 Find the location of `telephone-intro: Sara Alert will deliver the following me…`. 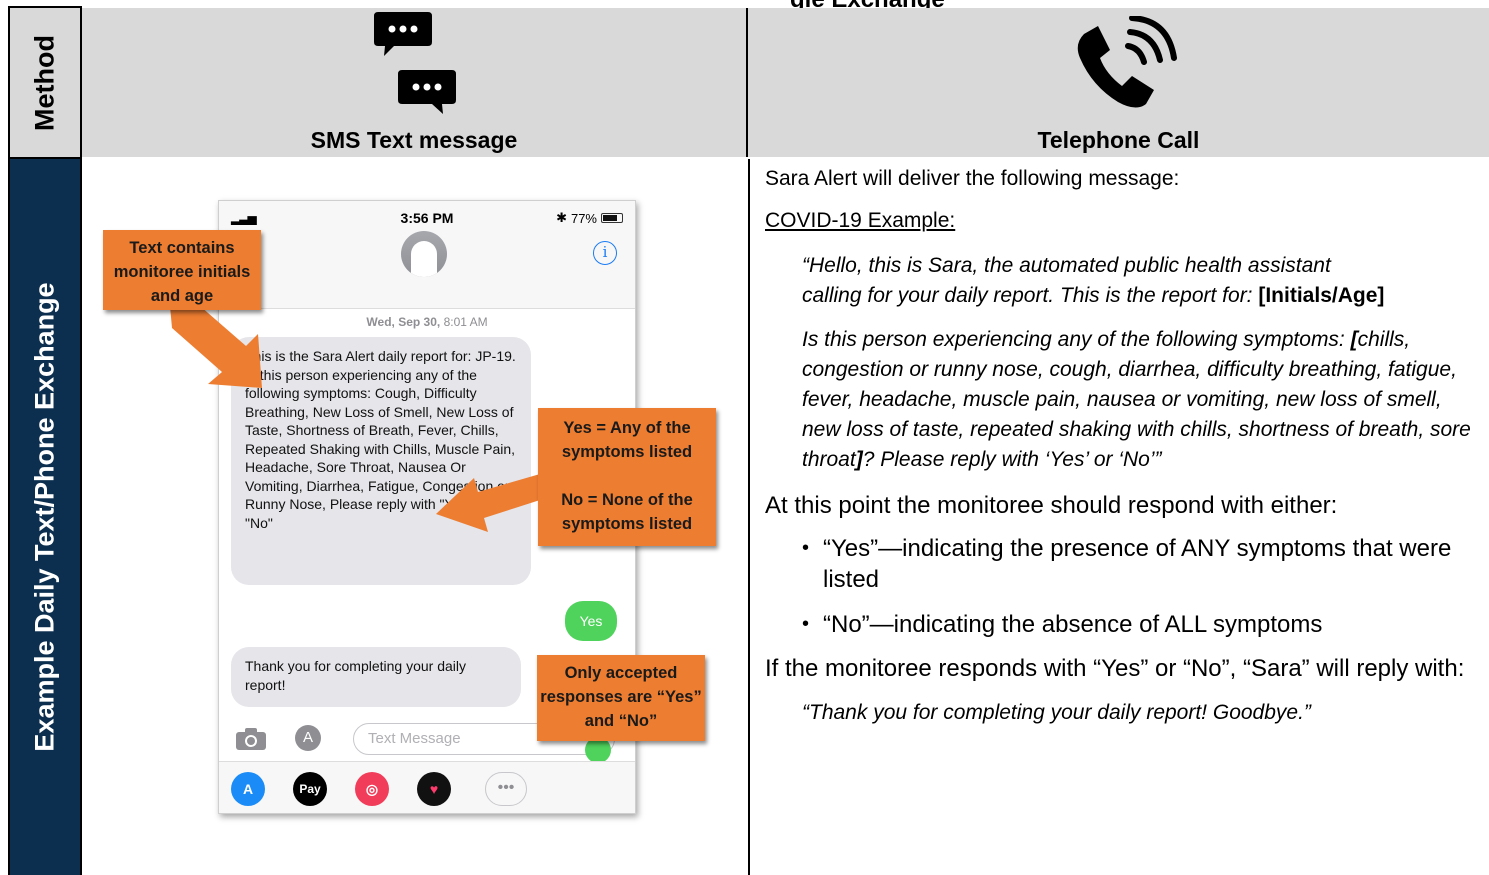

telephone-intro: Sara Alert will deliver the following me… is located at coordinates (972, 178).